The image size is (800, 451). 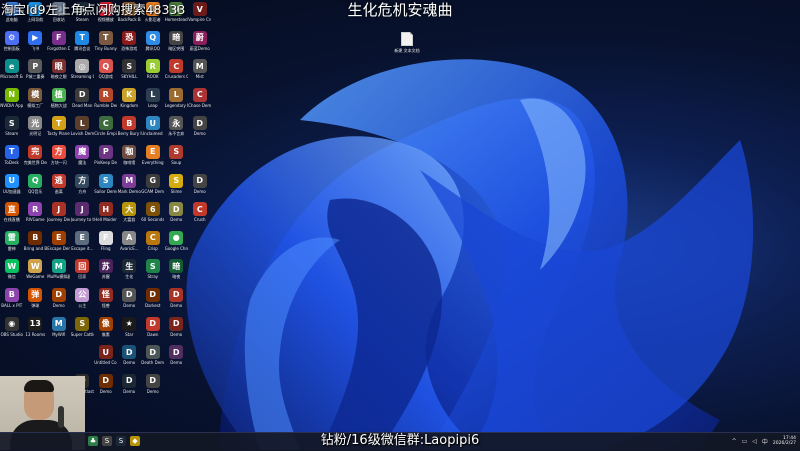 What do you see at coordinates (106, 128) in the screenshot?
I see `desktop-icon: CCircle Empires 2` at bounding box center [106, 128].